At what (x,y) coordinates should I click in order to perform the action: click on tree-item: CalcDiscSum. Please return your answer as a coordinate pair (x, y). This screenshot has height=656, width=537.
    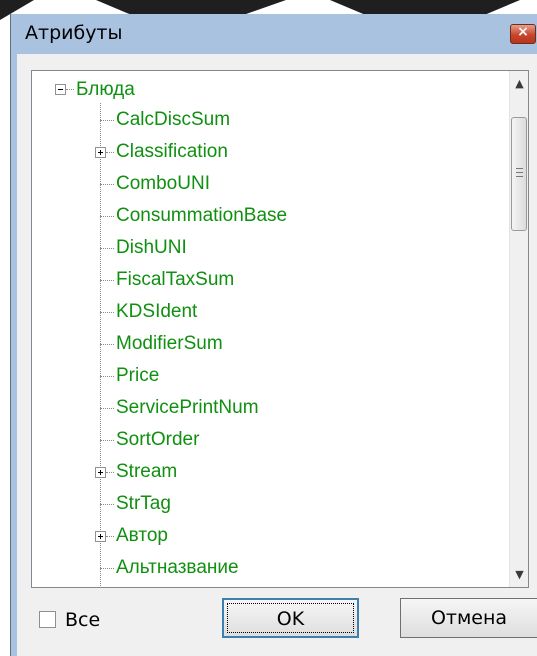
    Looking at the image, I should click on (173, 120).